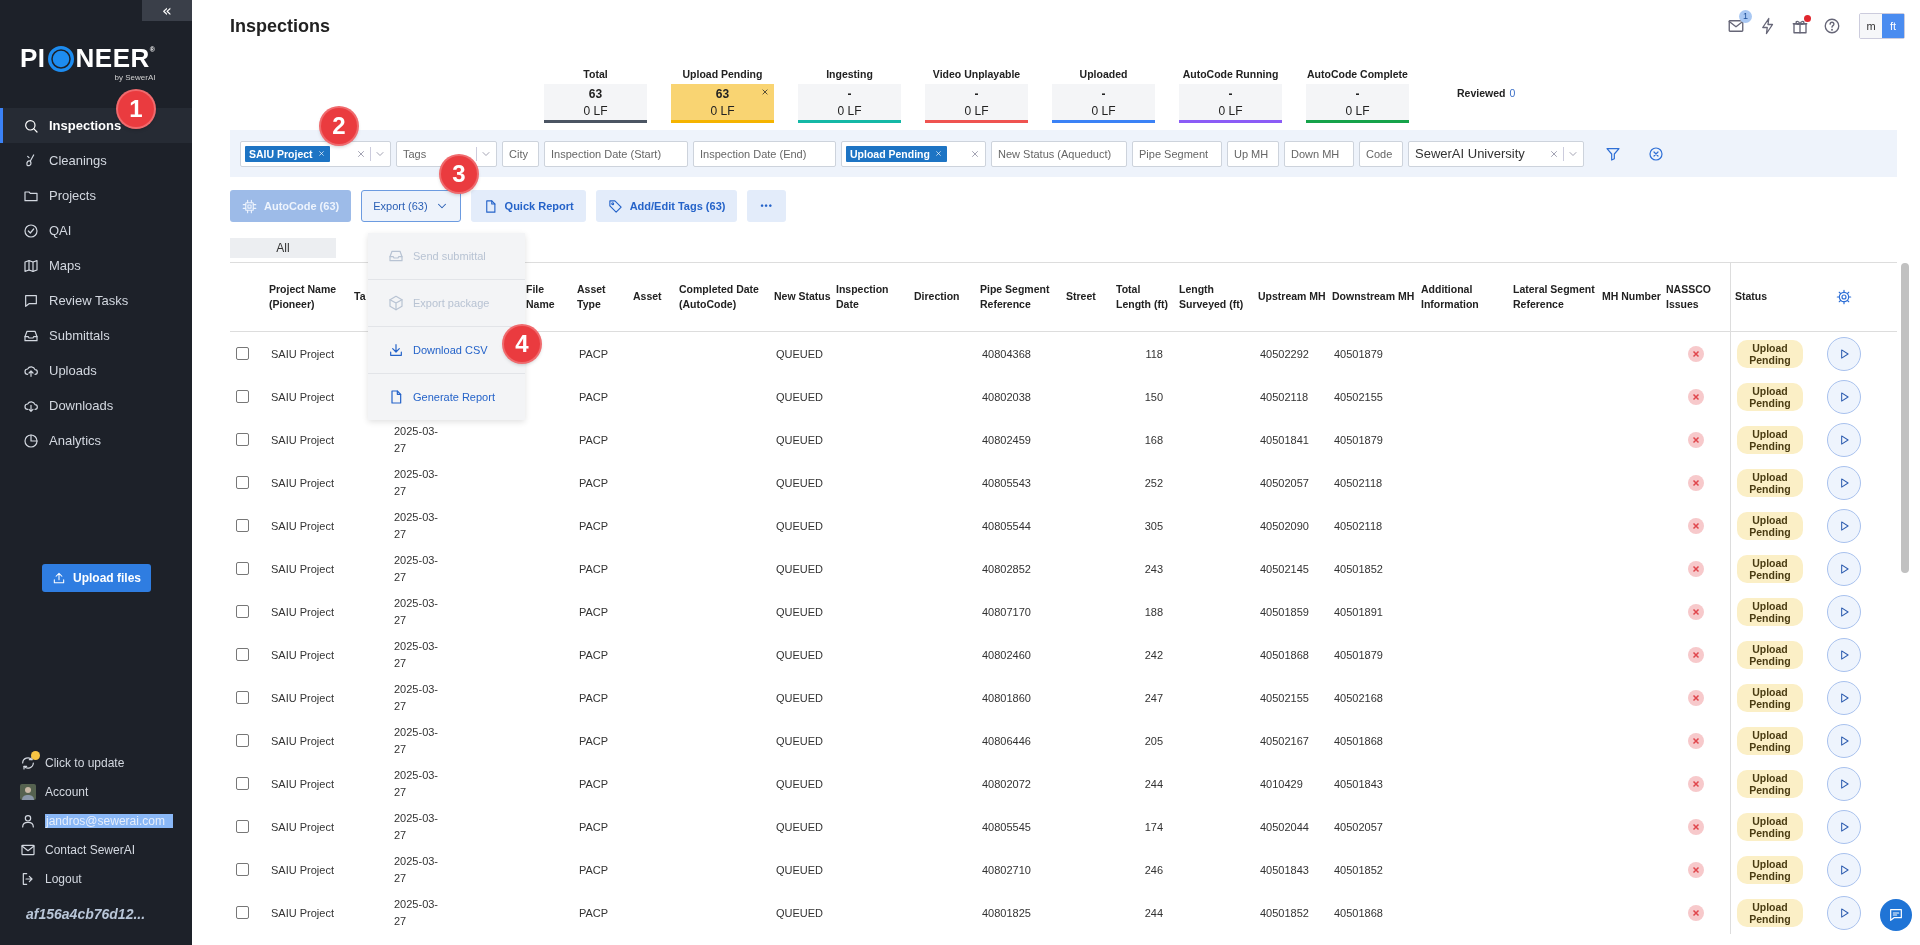 The height and width of the screenshot is (945, 1920). I want to click on table-cell: 242, so click(1153, 654).